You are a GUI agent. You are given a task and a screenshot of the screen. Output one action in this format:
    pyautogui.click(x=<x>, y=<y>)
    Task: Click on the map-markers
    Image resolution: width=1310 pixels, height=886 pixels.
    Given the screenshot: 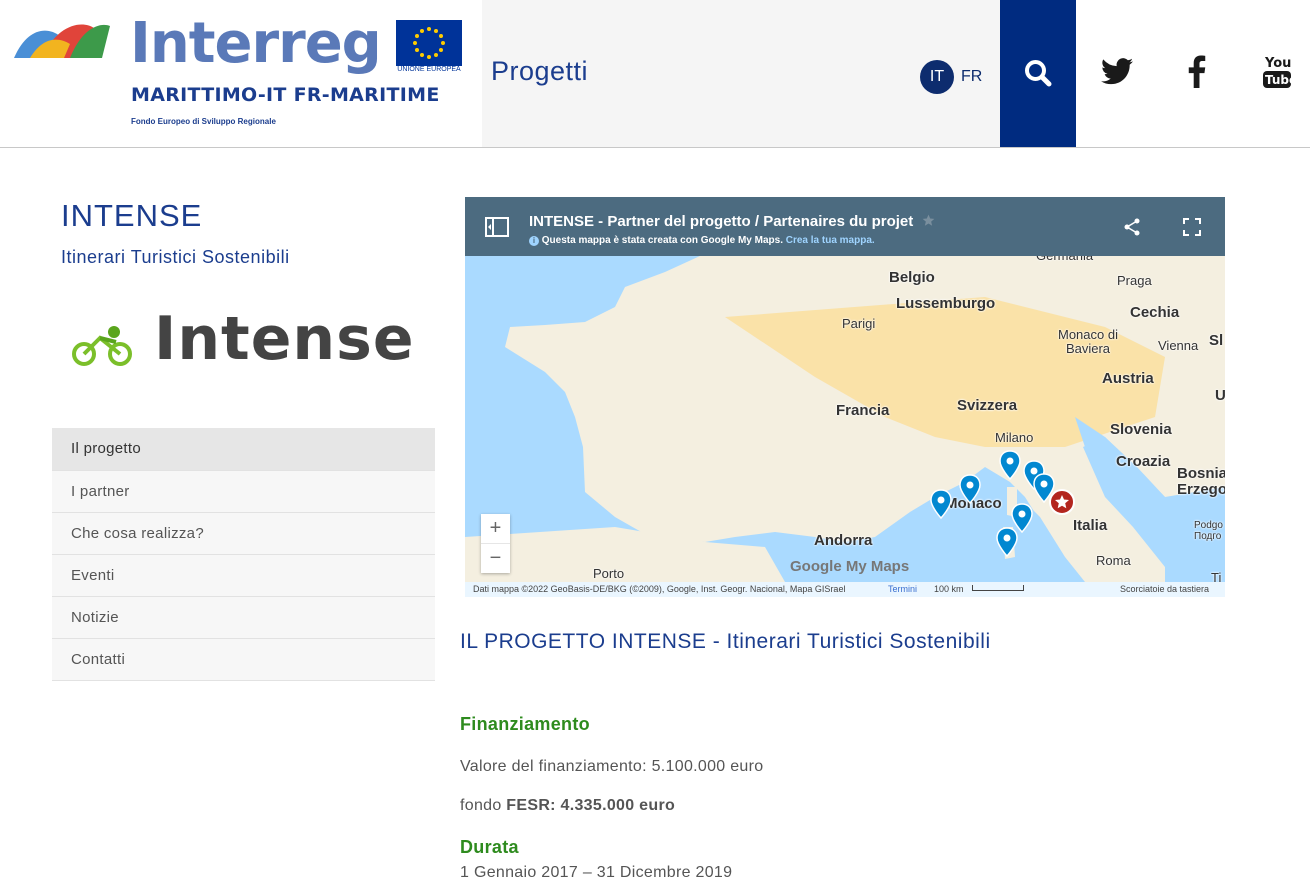 What is the action you would take?
    pyautogui.click(x=1002, y=504)
    